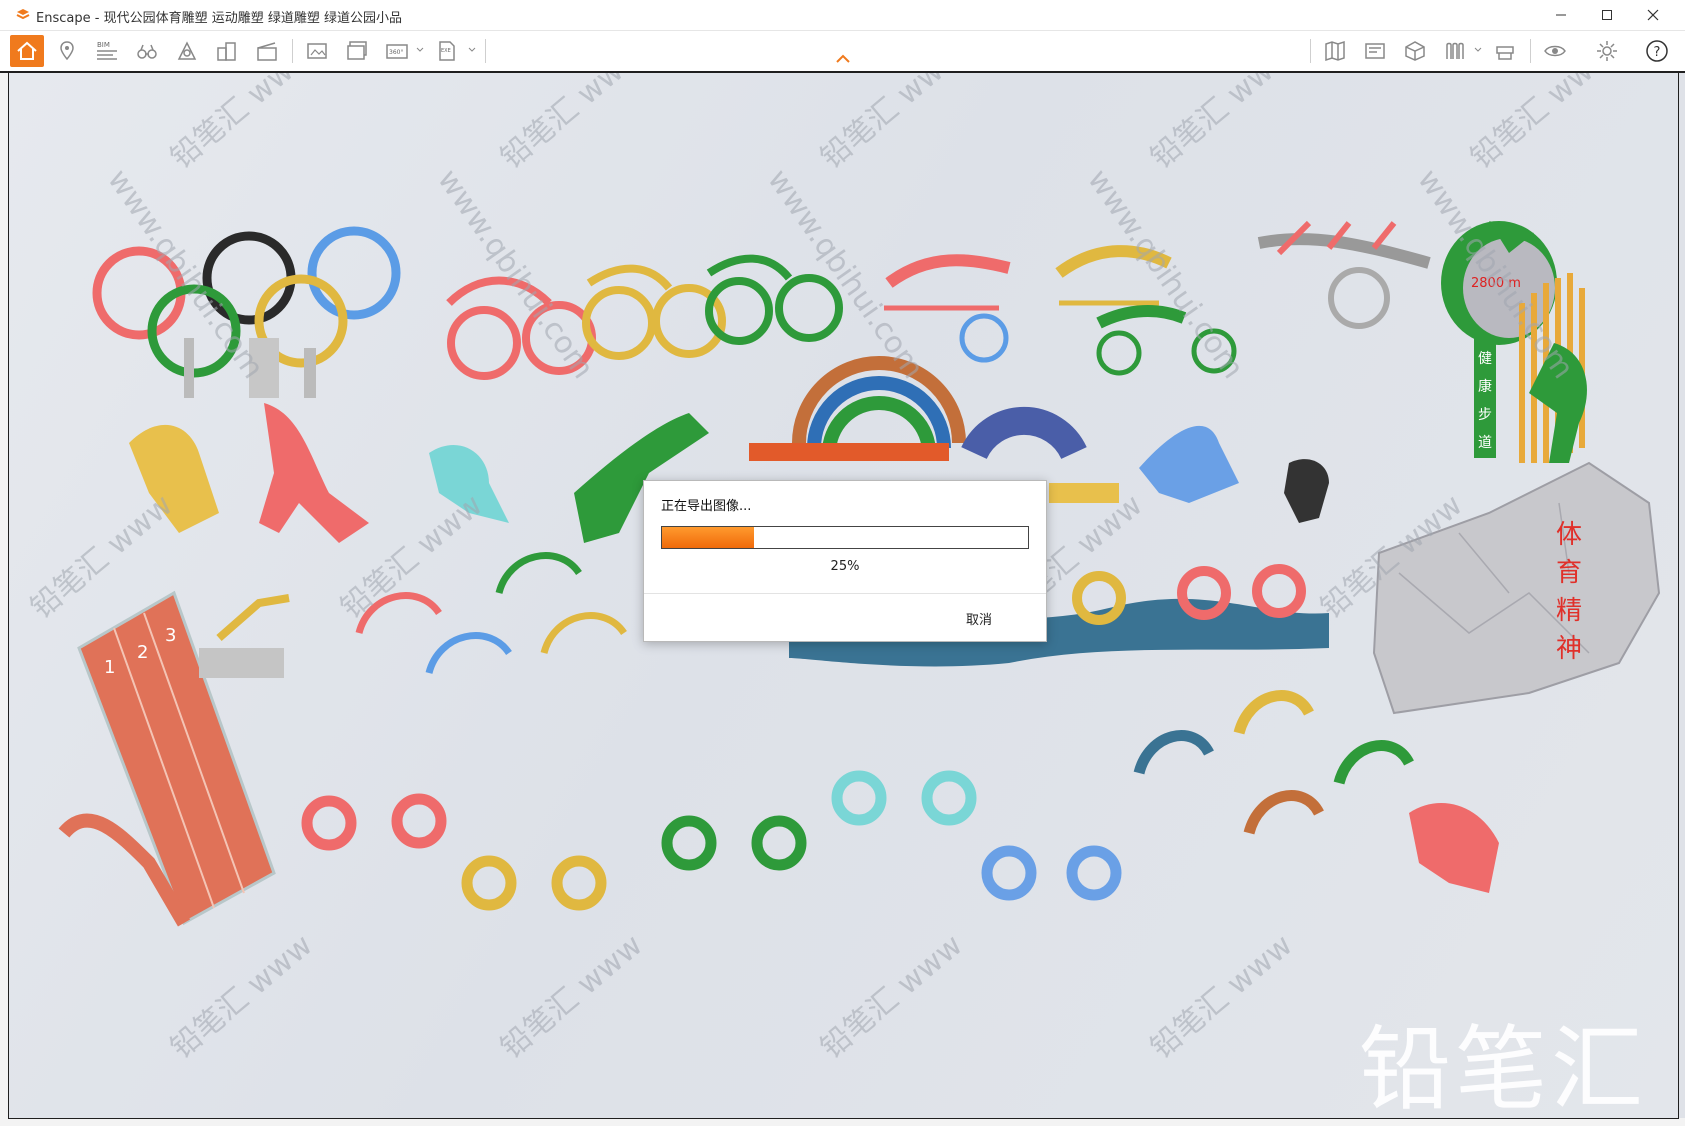 This screenshot has width=1685, height=1126. Describe the element at coordinates (845, 537) in the screenshot. I see `progress-bar` at that location.